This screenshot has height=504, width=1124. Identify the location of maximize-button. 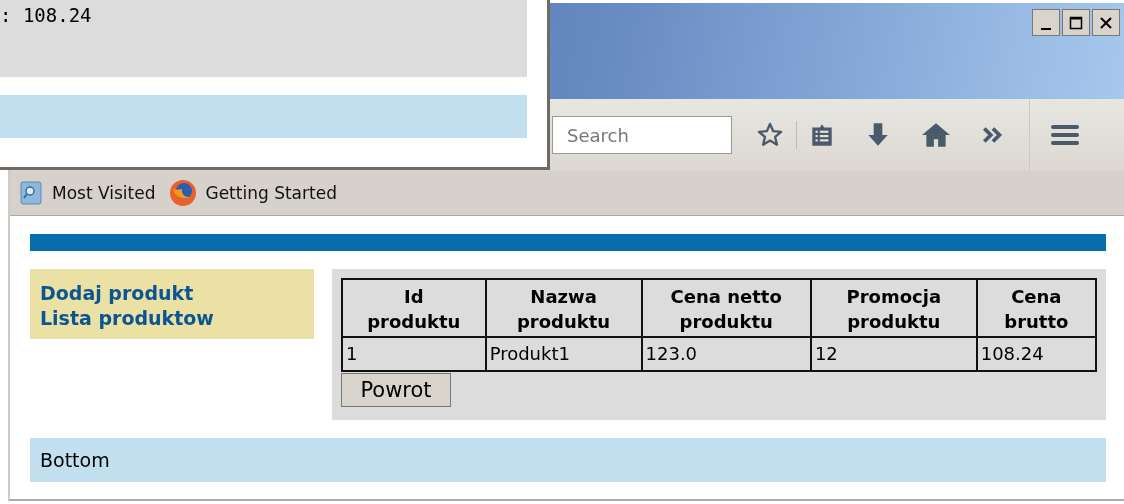
(1076, 22).